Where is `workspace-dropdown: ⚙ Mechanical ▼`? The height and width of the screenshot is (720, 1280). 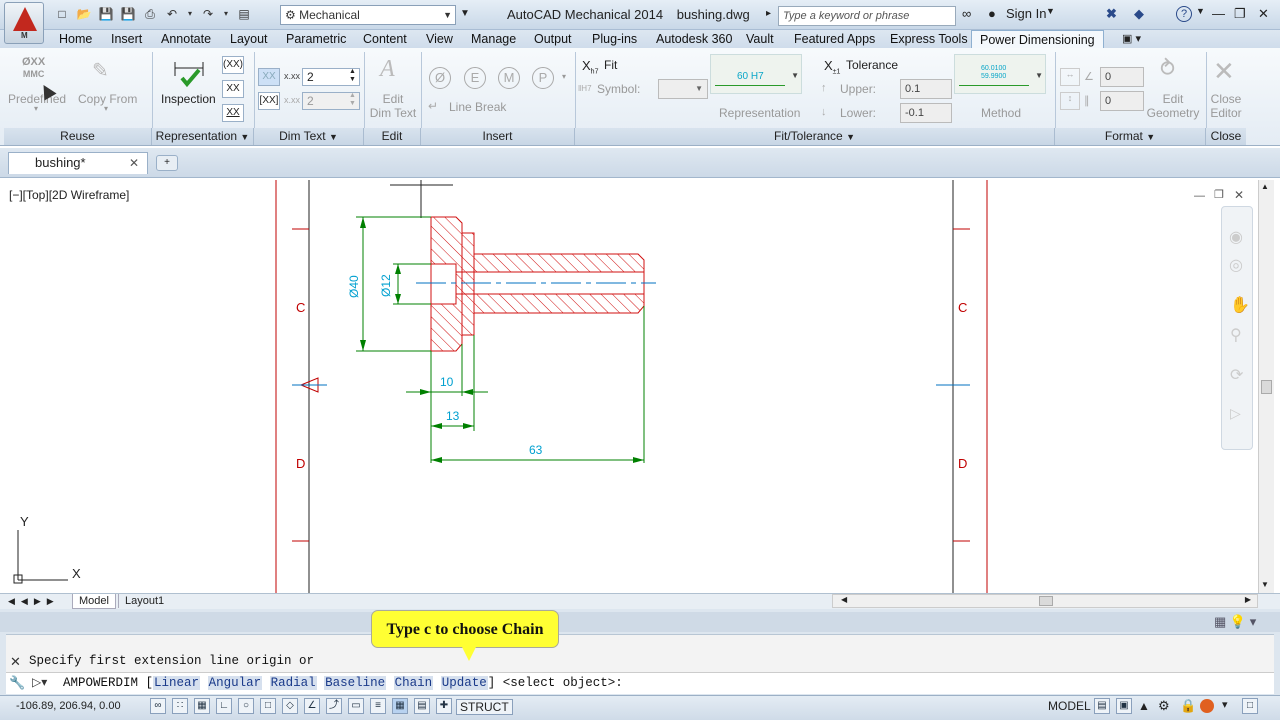 workspace-dropdown: ⚙ Mechanical ▼ is located at coordinates (368, 15).